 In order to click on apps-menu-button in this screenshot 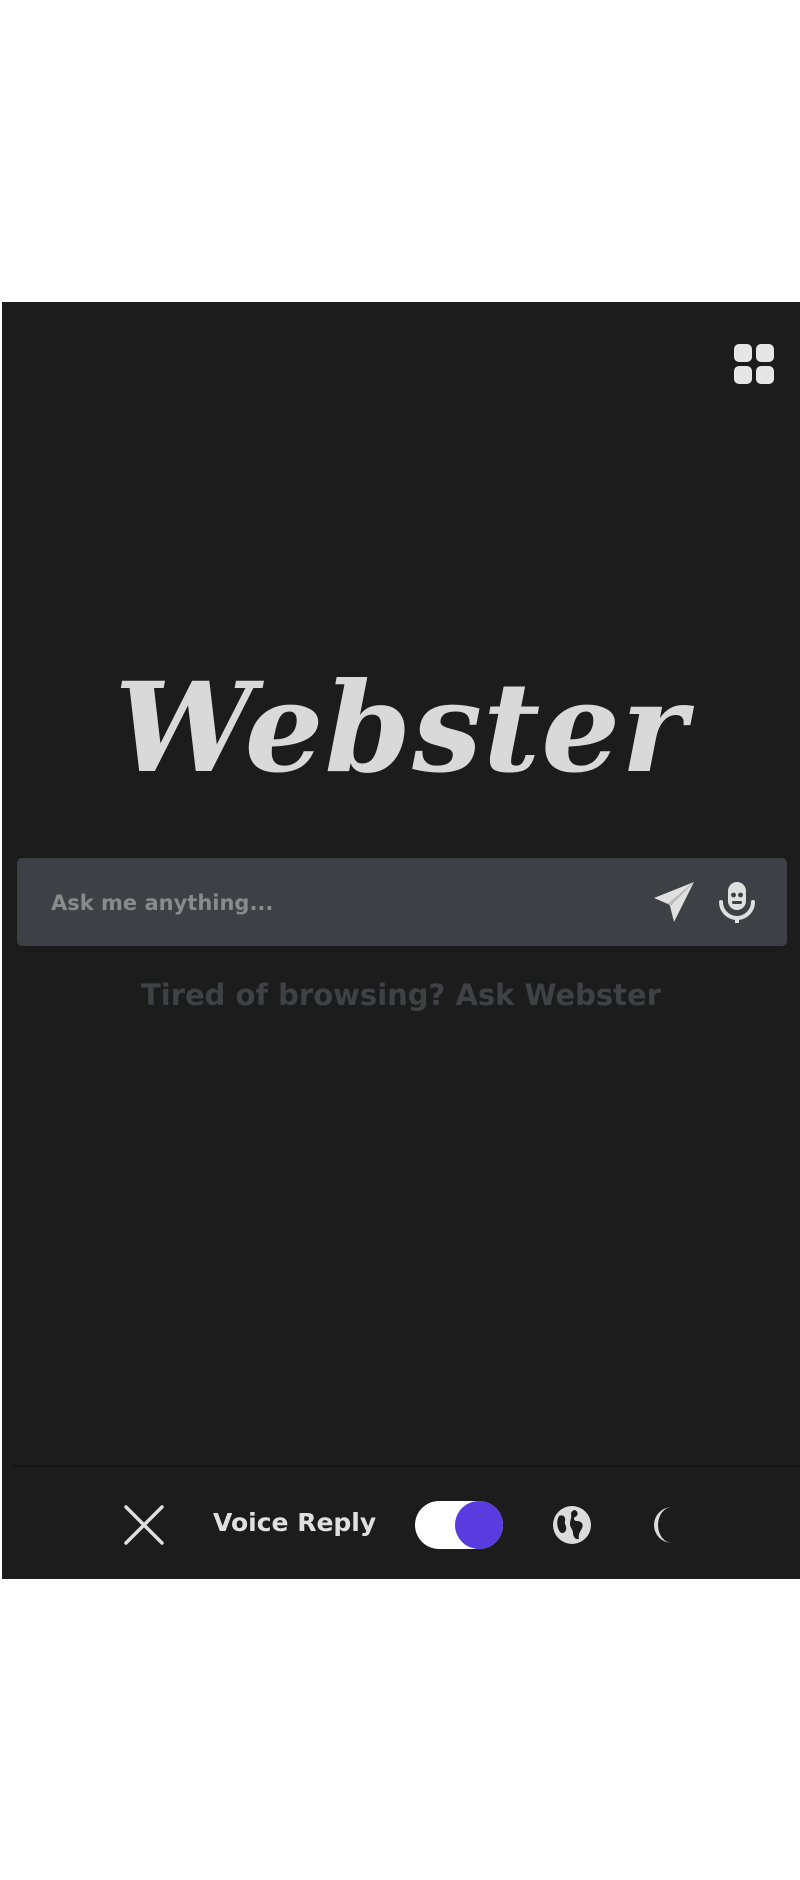, I will do `click(754, 364)`.